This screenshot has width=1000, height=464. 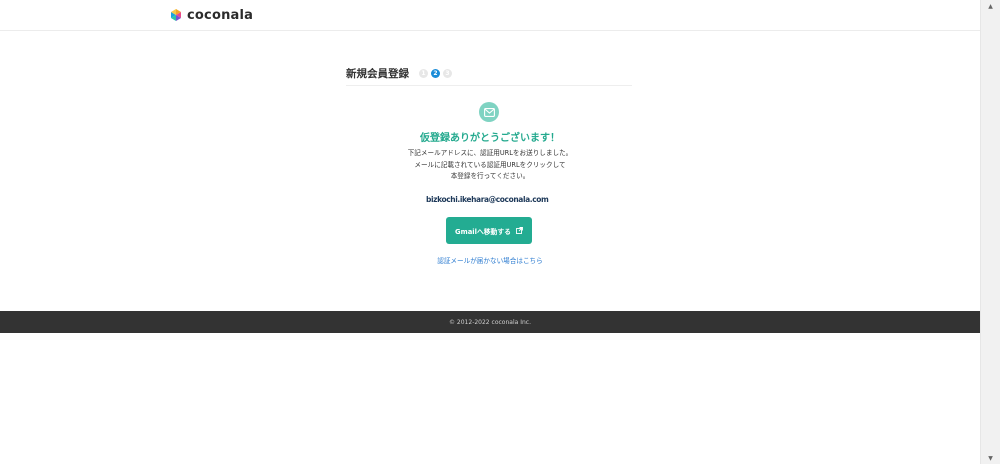 What do you see at coordinates (490, 176) in the screenshot?
I see `instruction-line-3: 本登録を行ってください。` at bounding box center [490, 176].